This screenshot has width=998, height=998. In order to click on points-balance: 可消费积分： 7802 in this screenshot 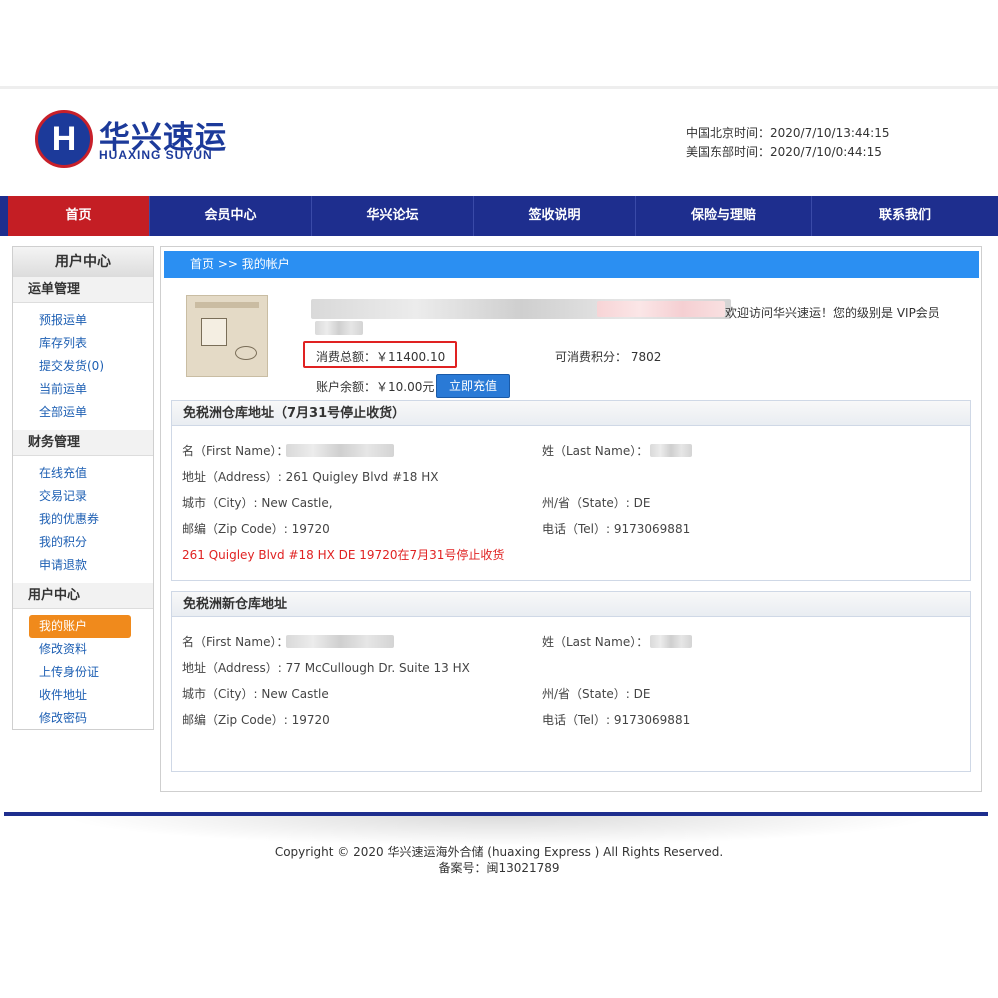, I will do `click(608, 357)`.